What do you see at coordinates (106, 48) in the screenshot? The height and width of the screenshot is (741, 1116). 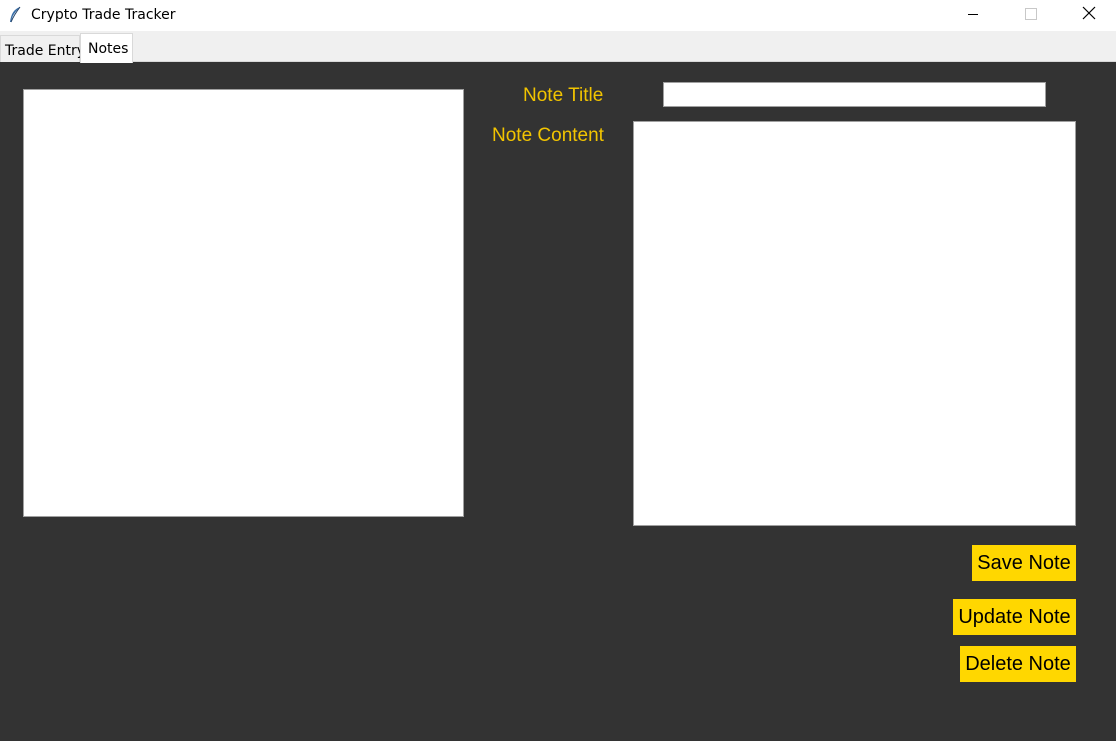 I see `tab-notes: Notes` at bounding box center [106, 48].